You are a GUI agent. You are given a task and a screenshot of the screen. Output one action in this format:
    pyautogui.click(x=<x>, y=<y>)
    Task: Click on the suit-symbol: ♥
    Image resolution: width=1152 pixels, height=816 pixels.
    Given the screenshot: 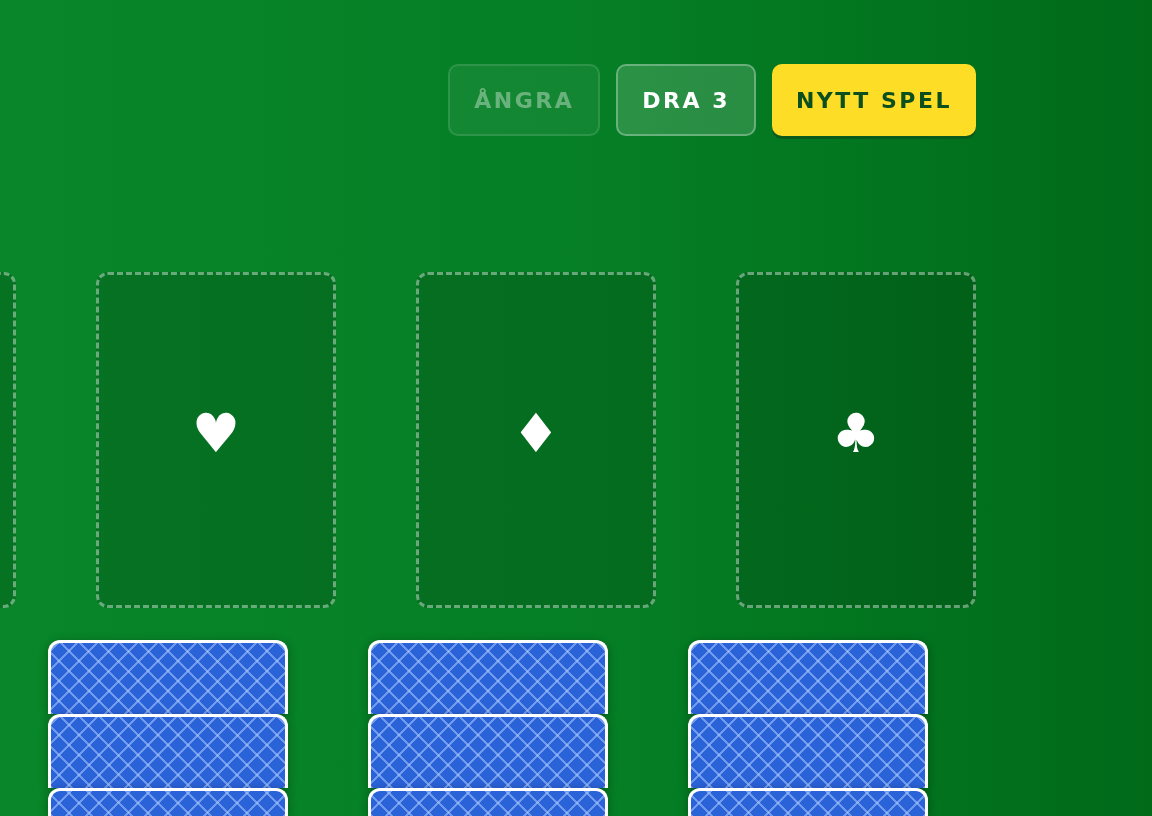 What is the action you would take?
    pyautogui.click(x=216, y=434)
    